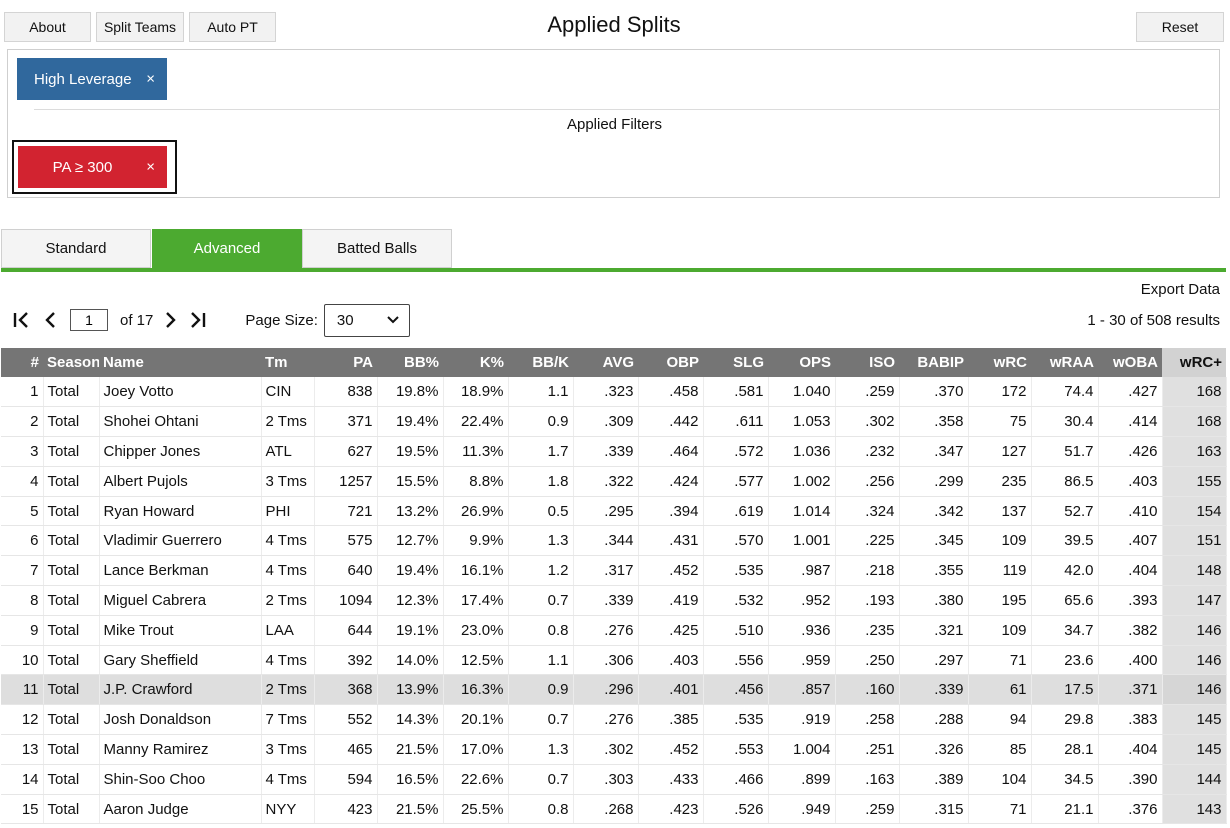  Describe the element at coordinates (1065, 690) in the screenshot. I see `table-cell: 17.5` at that location.